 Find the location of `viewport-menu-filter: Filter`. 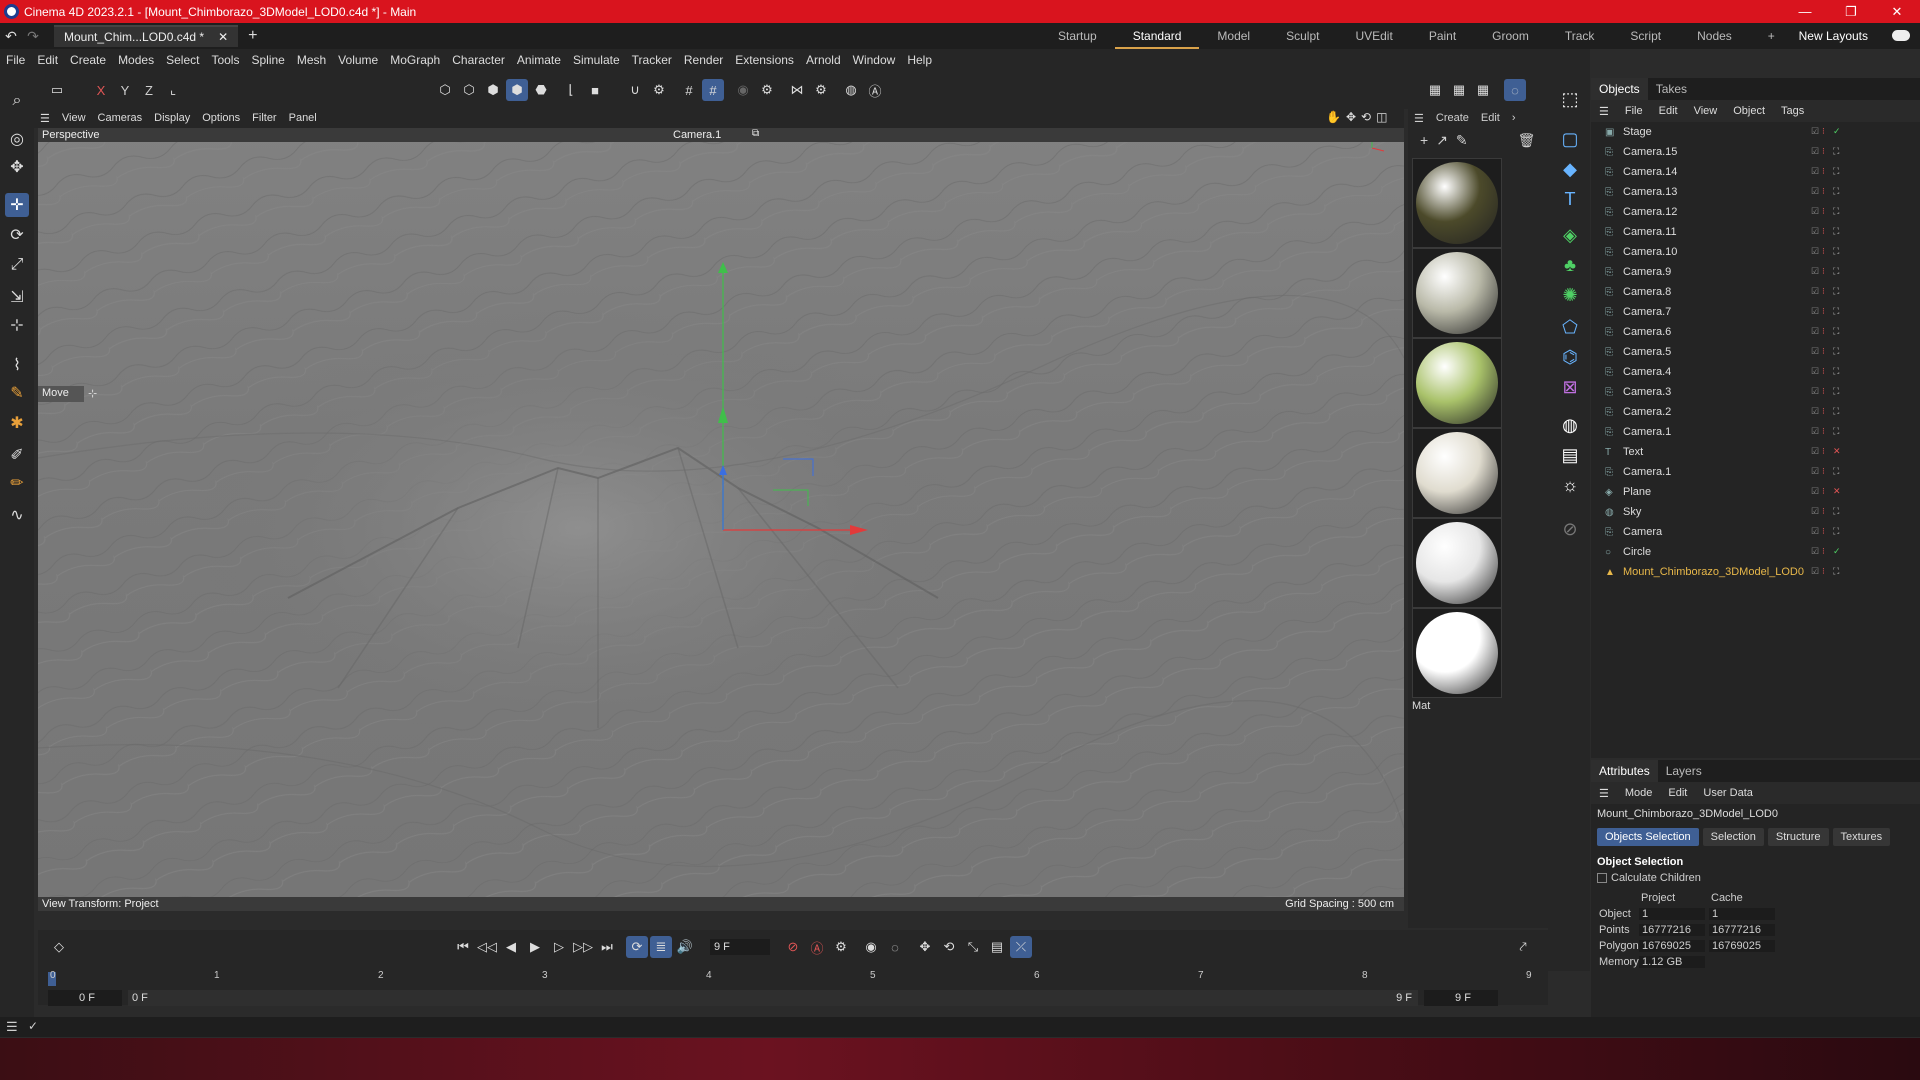

viewport-menu-filter: Filter is located at coordinates (264, 118).